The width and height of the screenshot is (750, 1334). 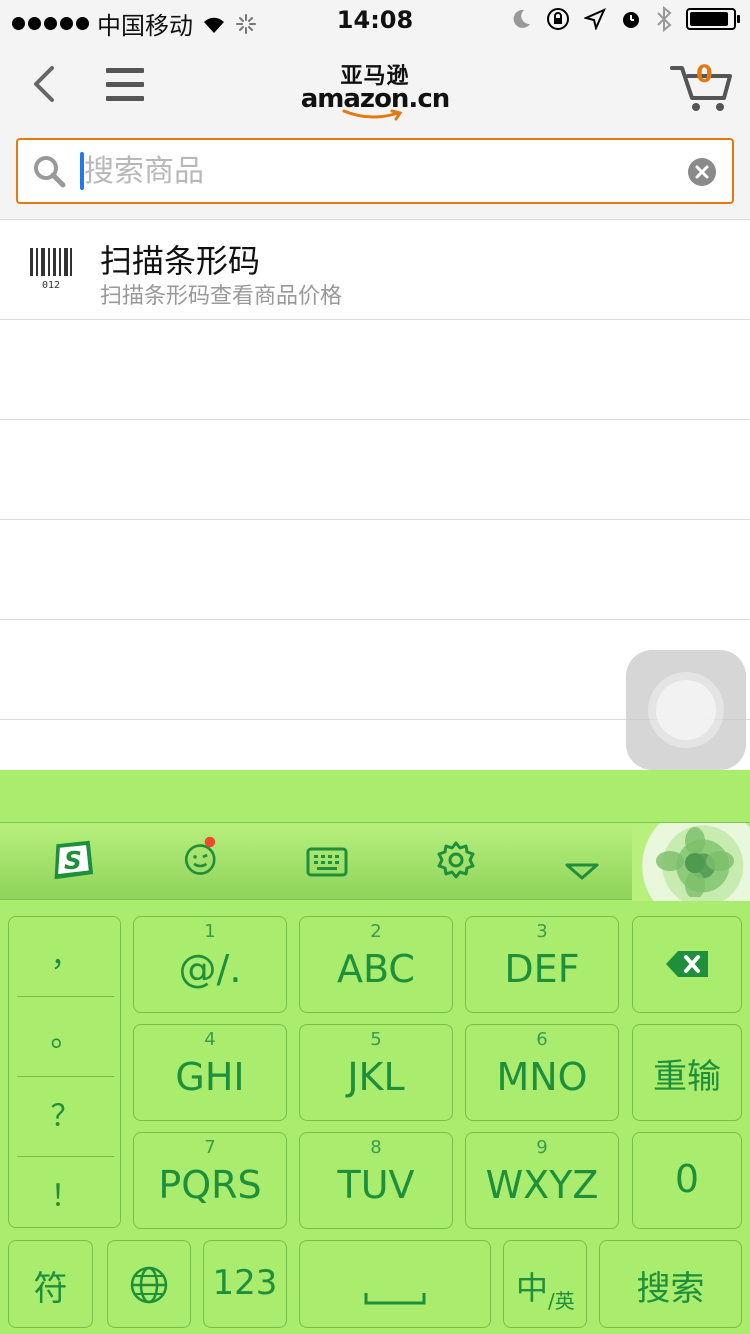 I want to click on backspace-icon, so click(x=687, y=964).